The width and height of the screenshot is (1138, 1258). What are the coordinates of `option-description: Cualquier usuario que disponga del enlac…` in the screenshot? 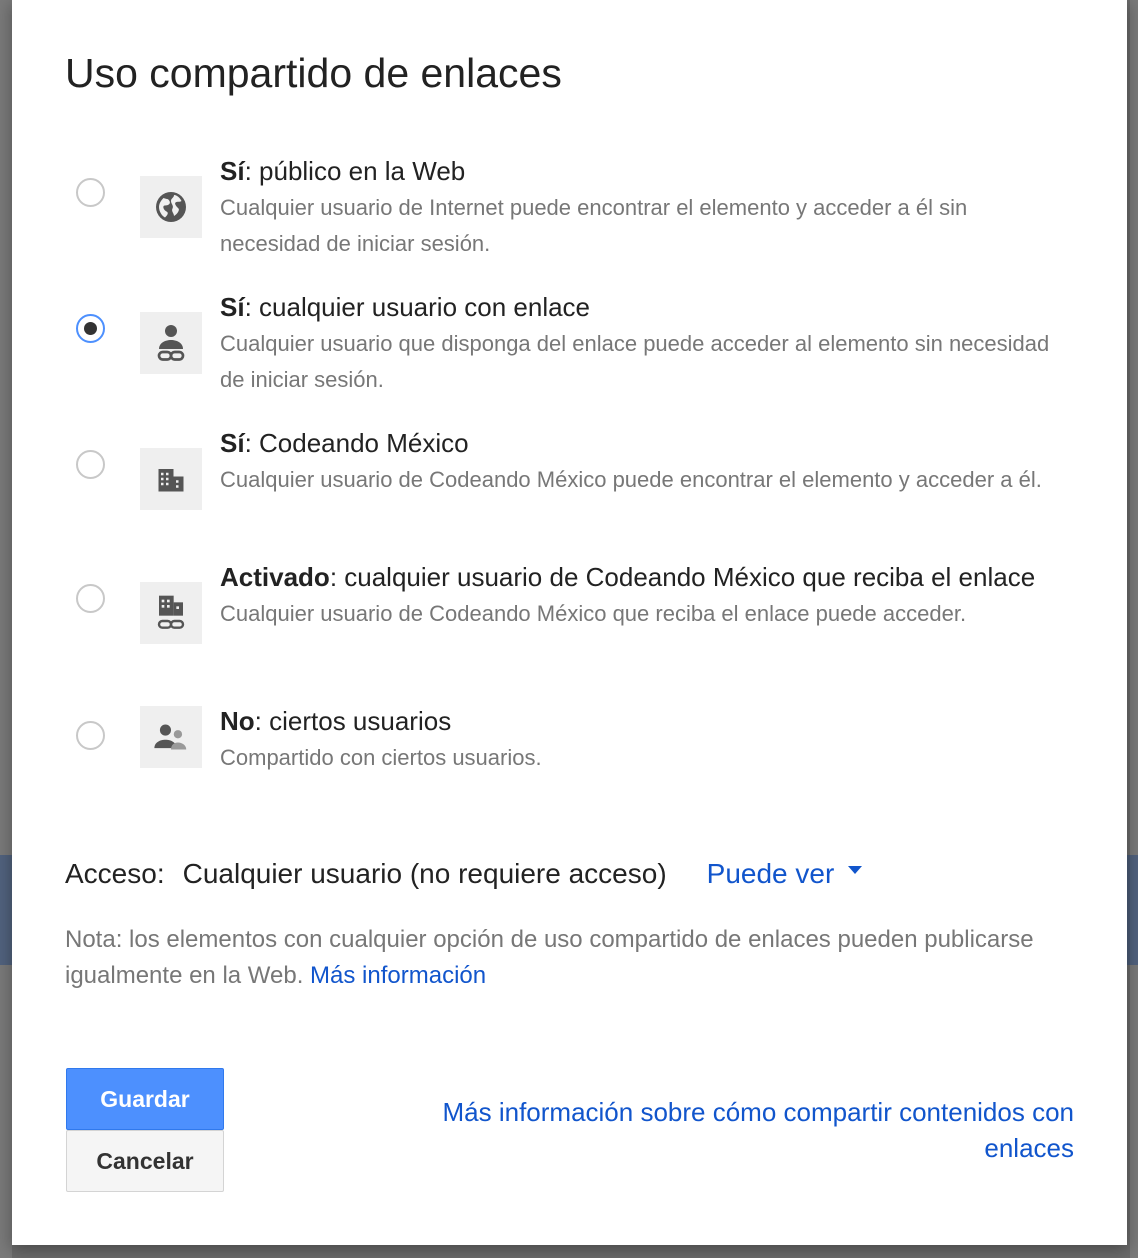 It's located at (635, 361).